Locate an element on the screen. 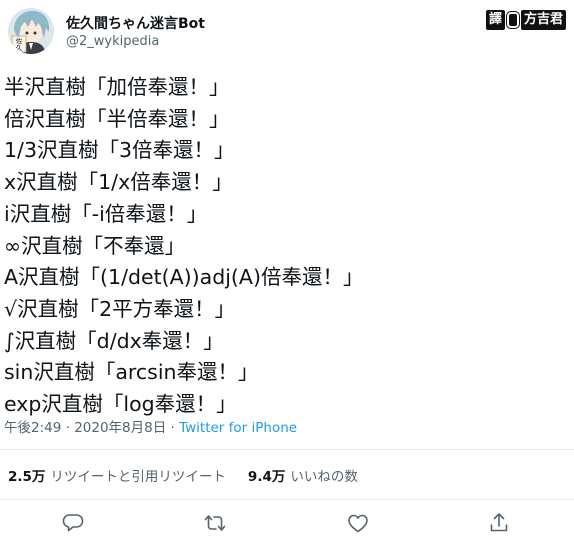 This screenshot has width=574, height=539. tweet-line: A沢直樹「(1/det(A))adj(A)倍奉還！」 is located at coordinates (184, 277).